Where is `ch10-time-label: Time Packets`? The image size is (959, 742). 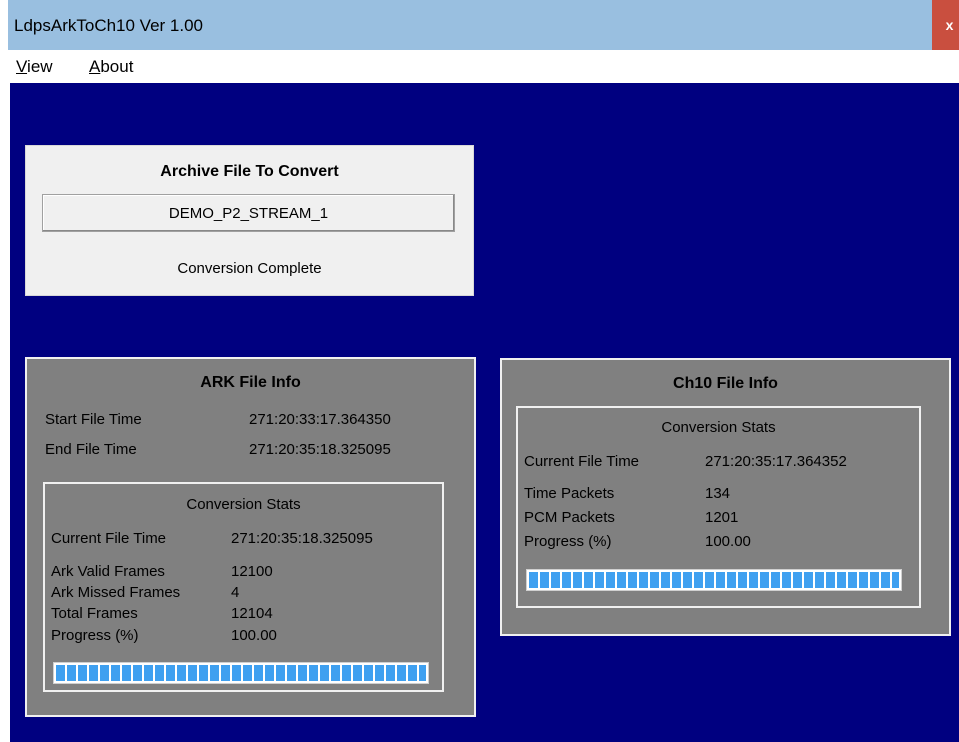
ch10-time-label: Time Packets is located at coordinates (569, 493).